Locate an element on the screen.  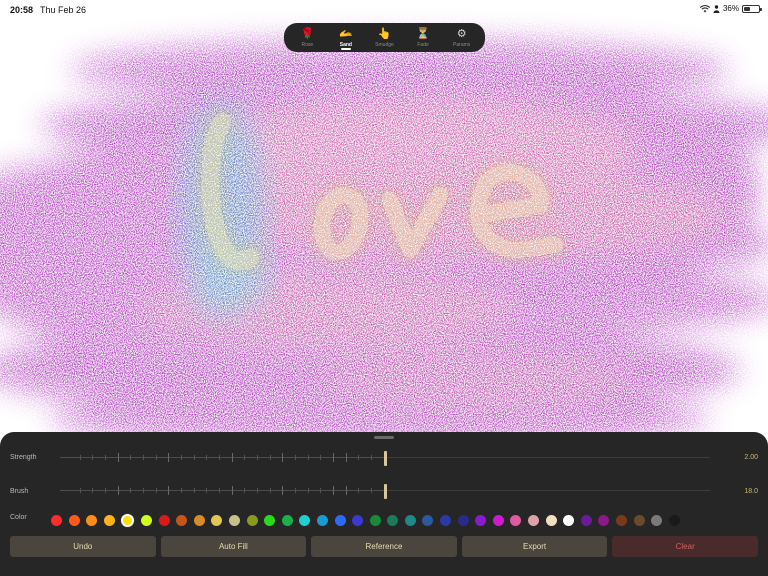
tool-sand: 🫴 Sand is located at coordinates (346, 38).